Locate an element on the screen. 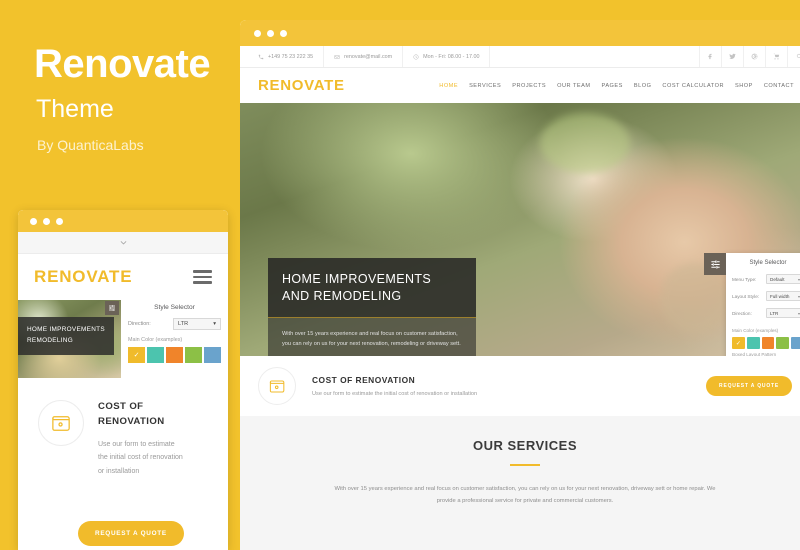  nav-item-home: HOME is located at coordinates (448, 86).